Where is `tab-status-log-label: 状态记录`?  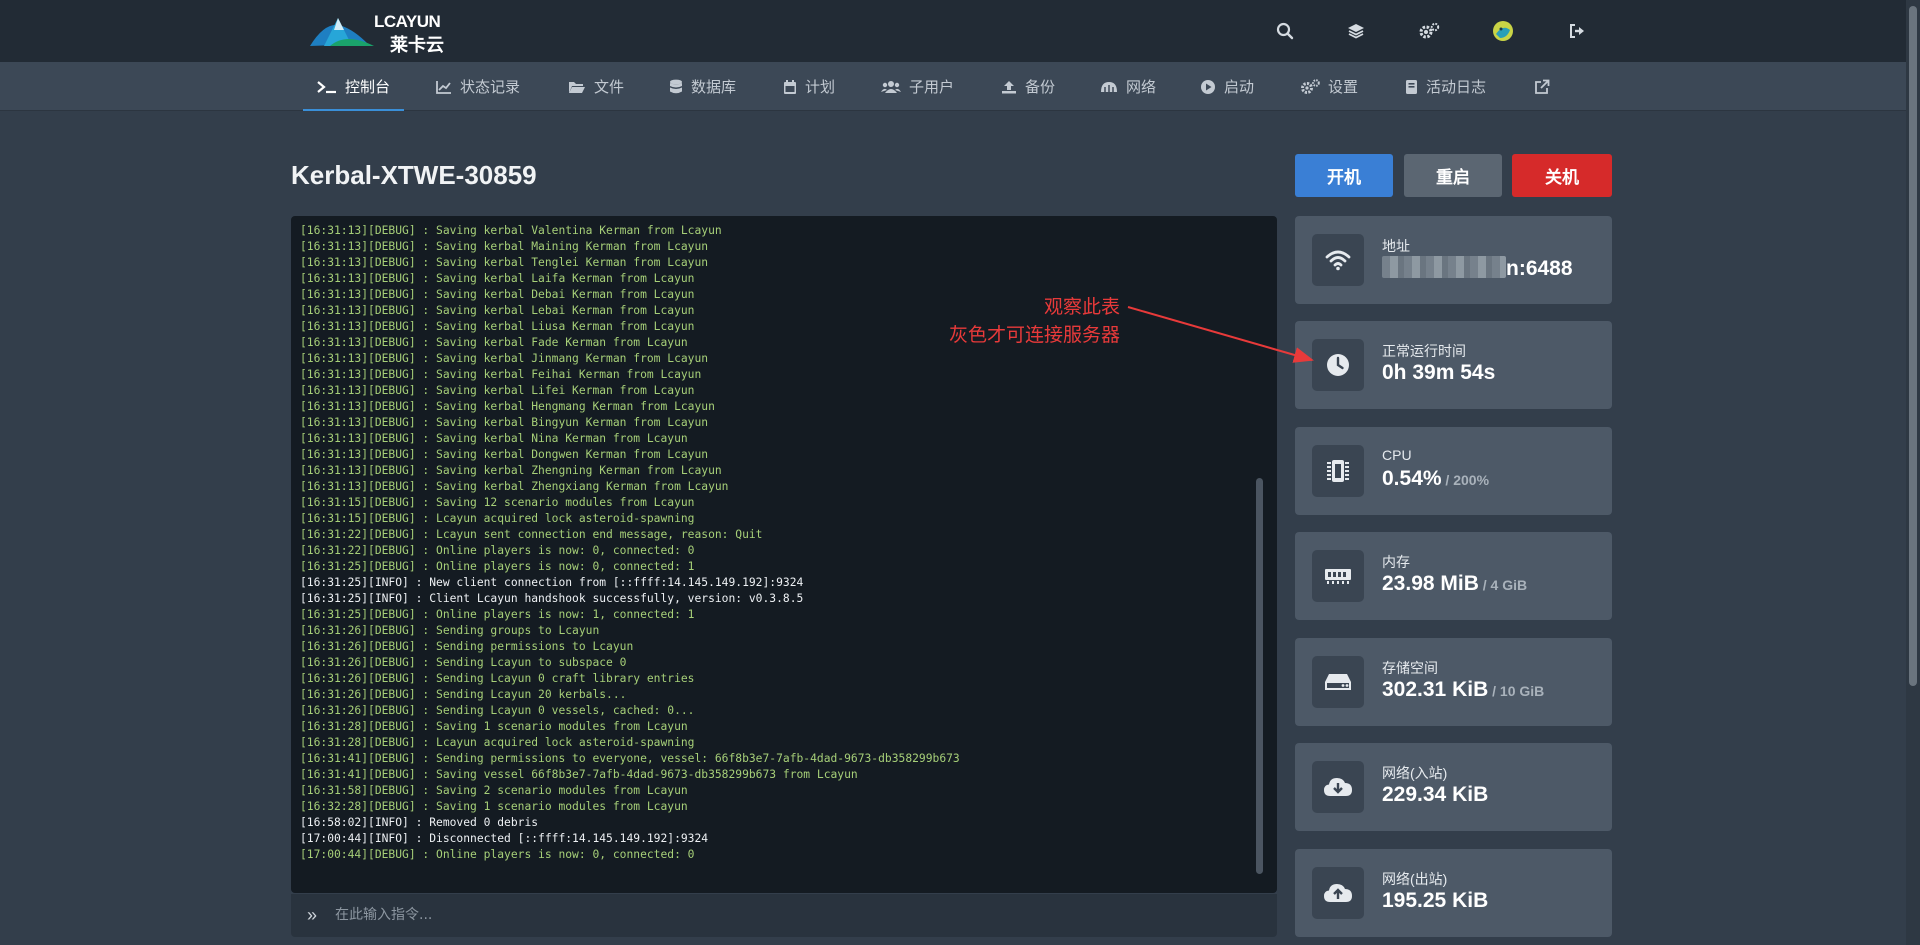 tab-status-log-label: 状态记录 is located at coordinates (490, 87).